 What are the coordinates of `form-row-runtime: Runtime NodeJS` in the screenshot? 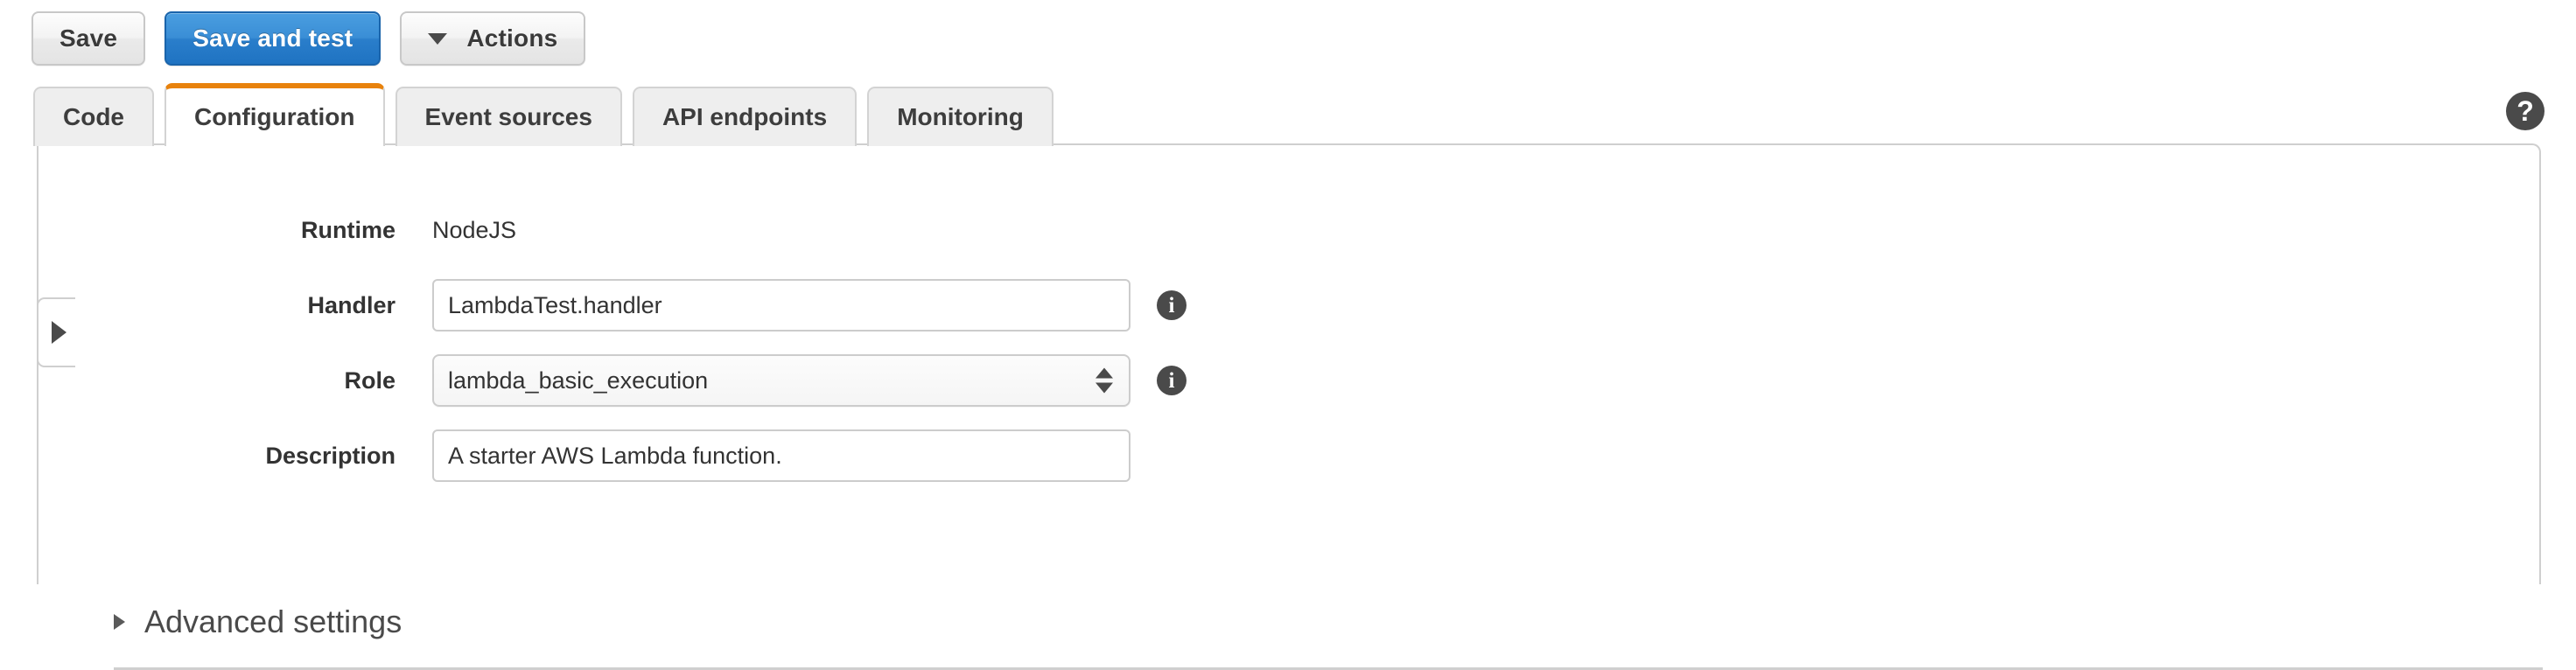 It's located at (1288, 230).